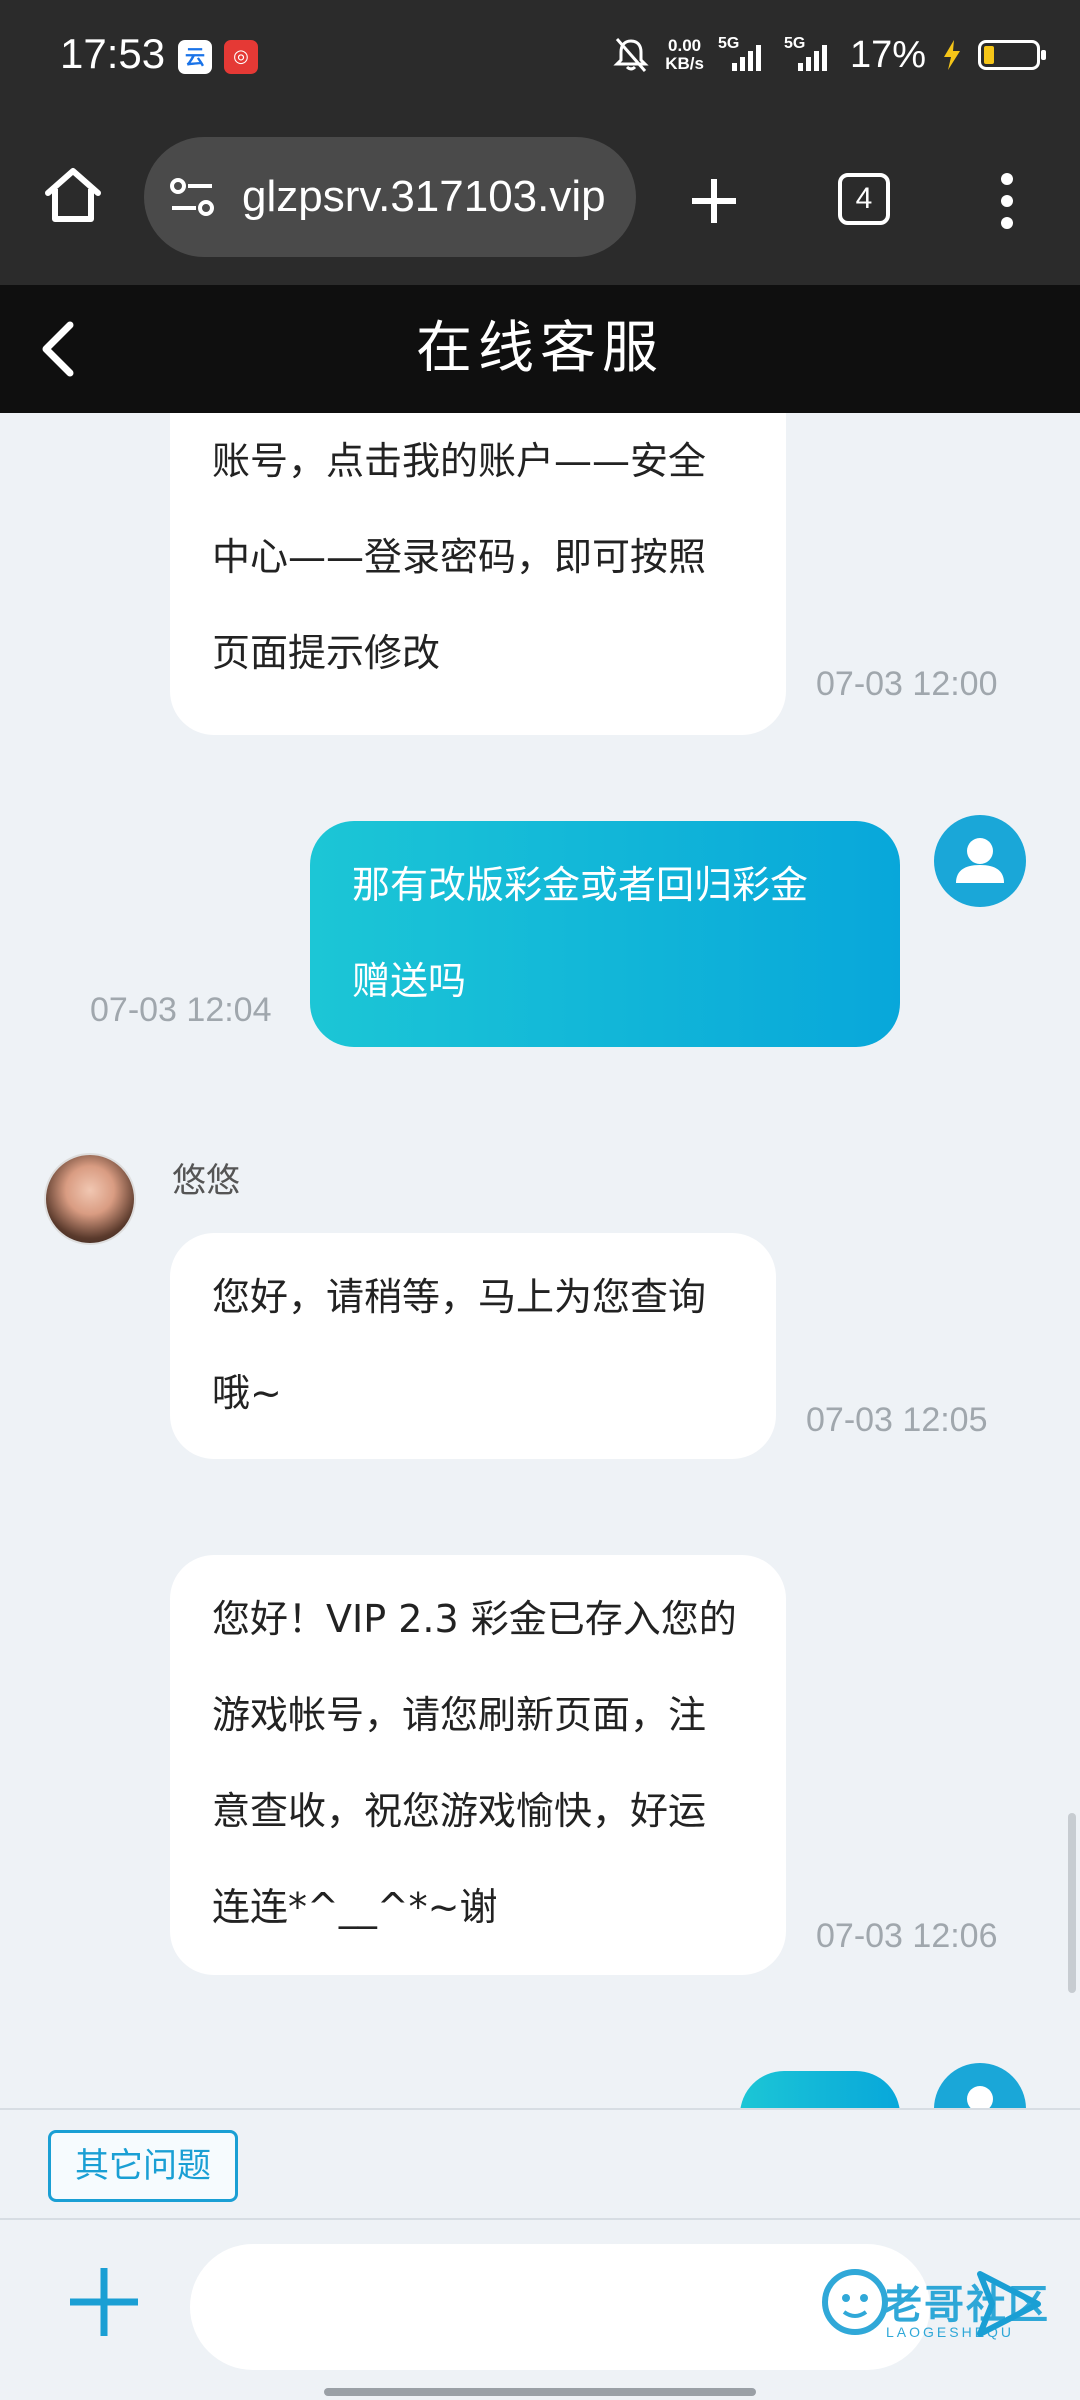 This screenshot has width=1080, height=2400. I want to click on battery-percent: 17%, so click(887, 54).